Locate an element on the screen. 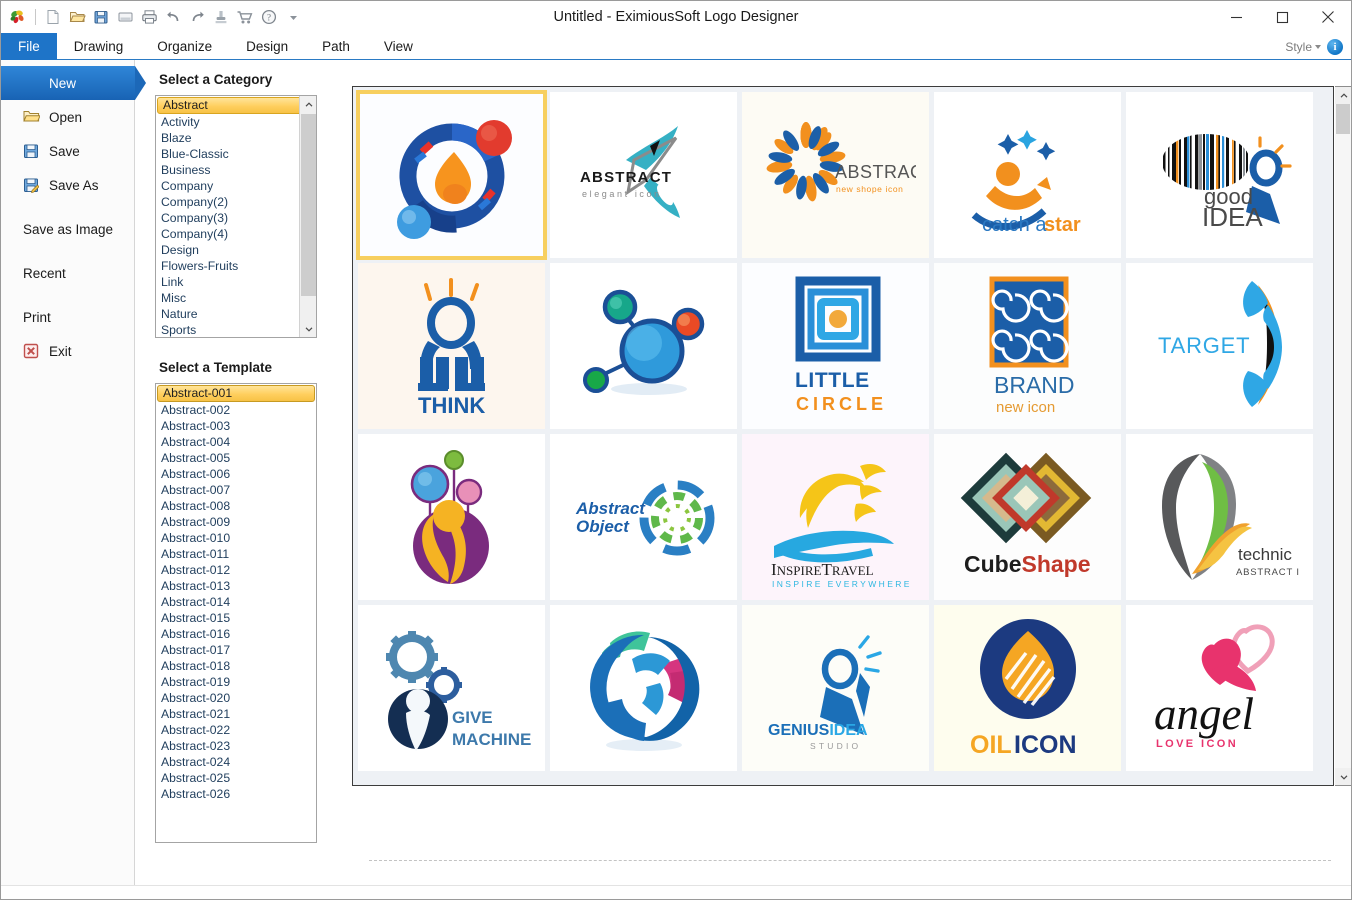 This screenshot has height=900, width=1352. gallery-thumbnail: GENIUSIDEA STUDIO is located at coordinates (835, 688).